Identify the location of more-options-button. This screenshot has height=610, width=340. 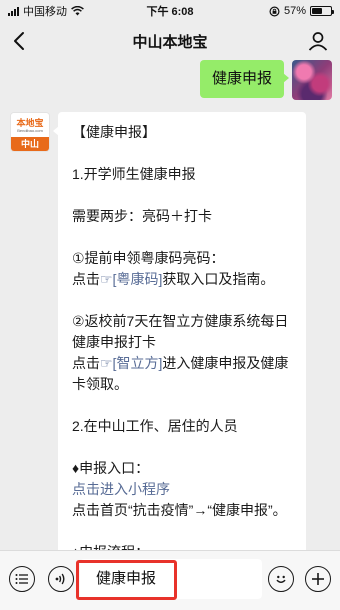
(318, 579).